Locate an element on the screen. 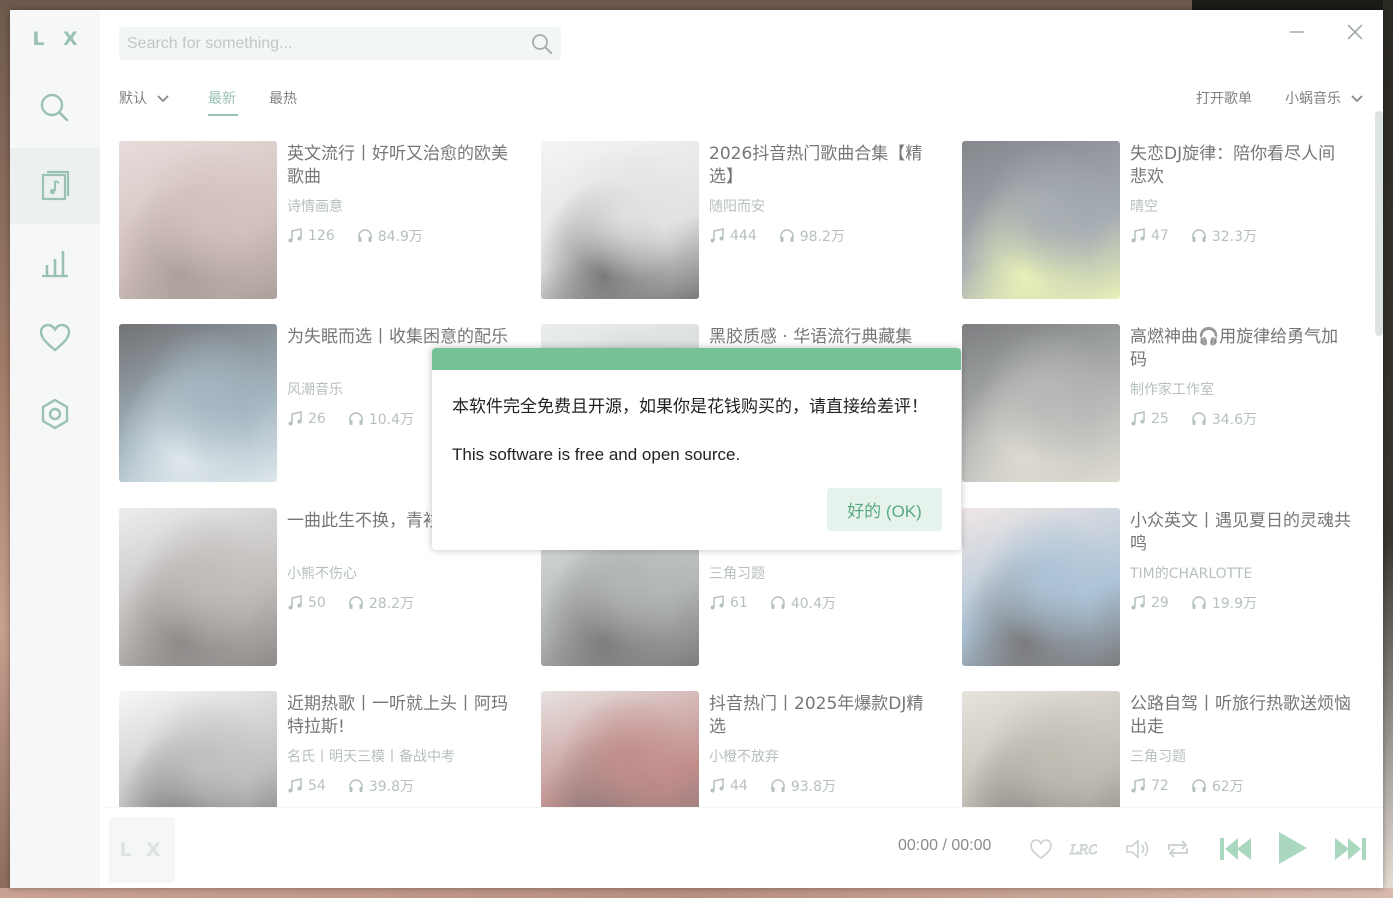 The image size is (1393, 898). ok-button: 好的 (OK) is located at coordinates (884, 509).